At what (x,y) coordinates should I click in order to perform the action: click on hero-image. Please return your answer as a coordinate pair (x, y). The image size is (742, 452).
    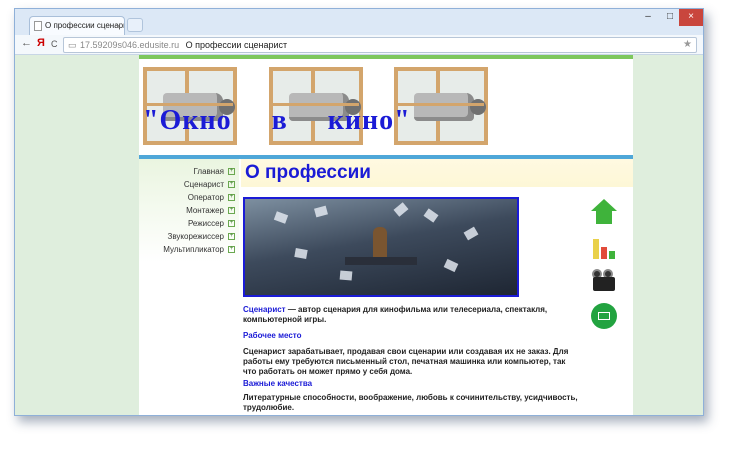
    Looking at the image, I should click on (381, 247).